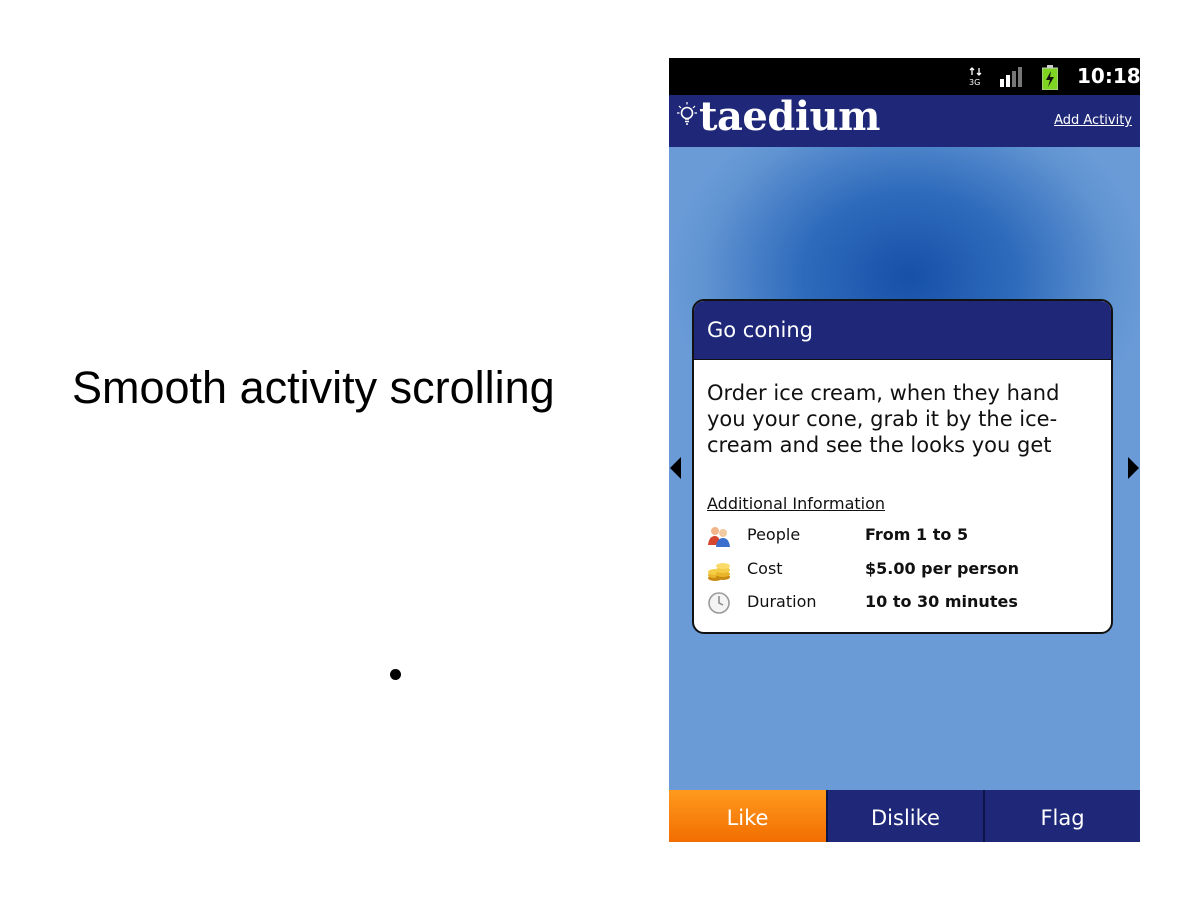 The height and width of the screenshot is (900, 1200). I want to click on info-value: From 1 to 5, so click(917, 534).